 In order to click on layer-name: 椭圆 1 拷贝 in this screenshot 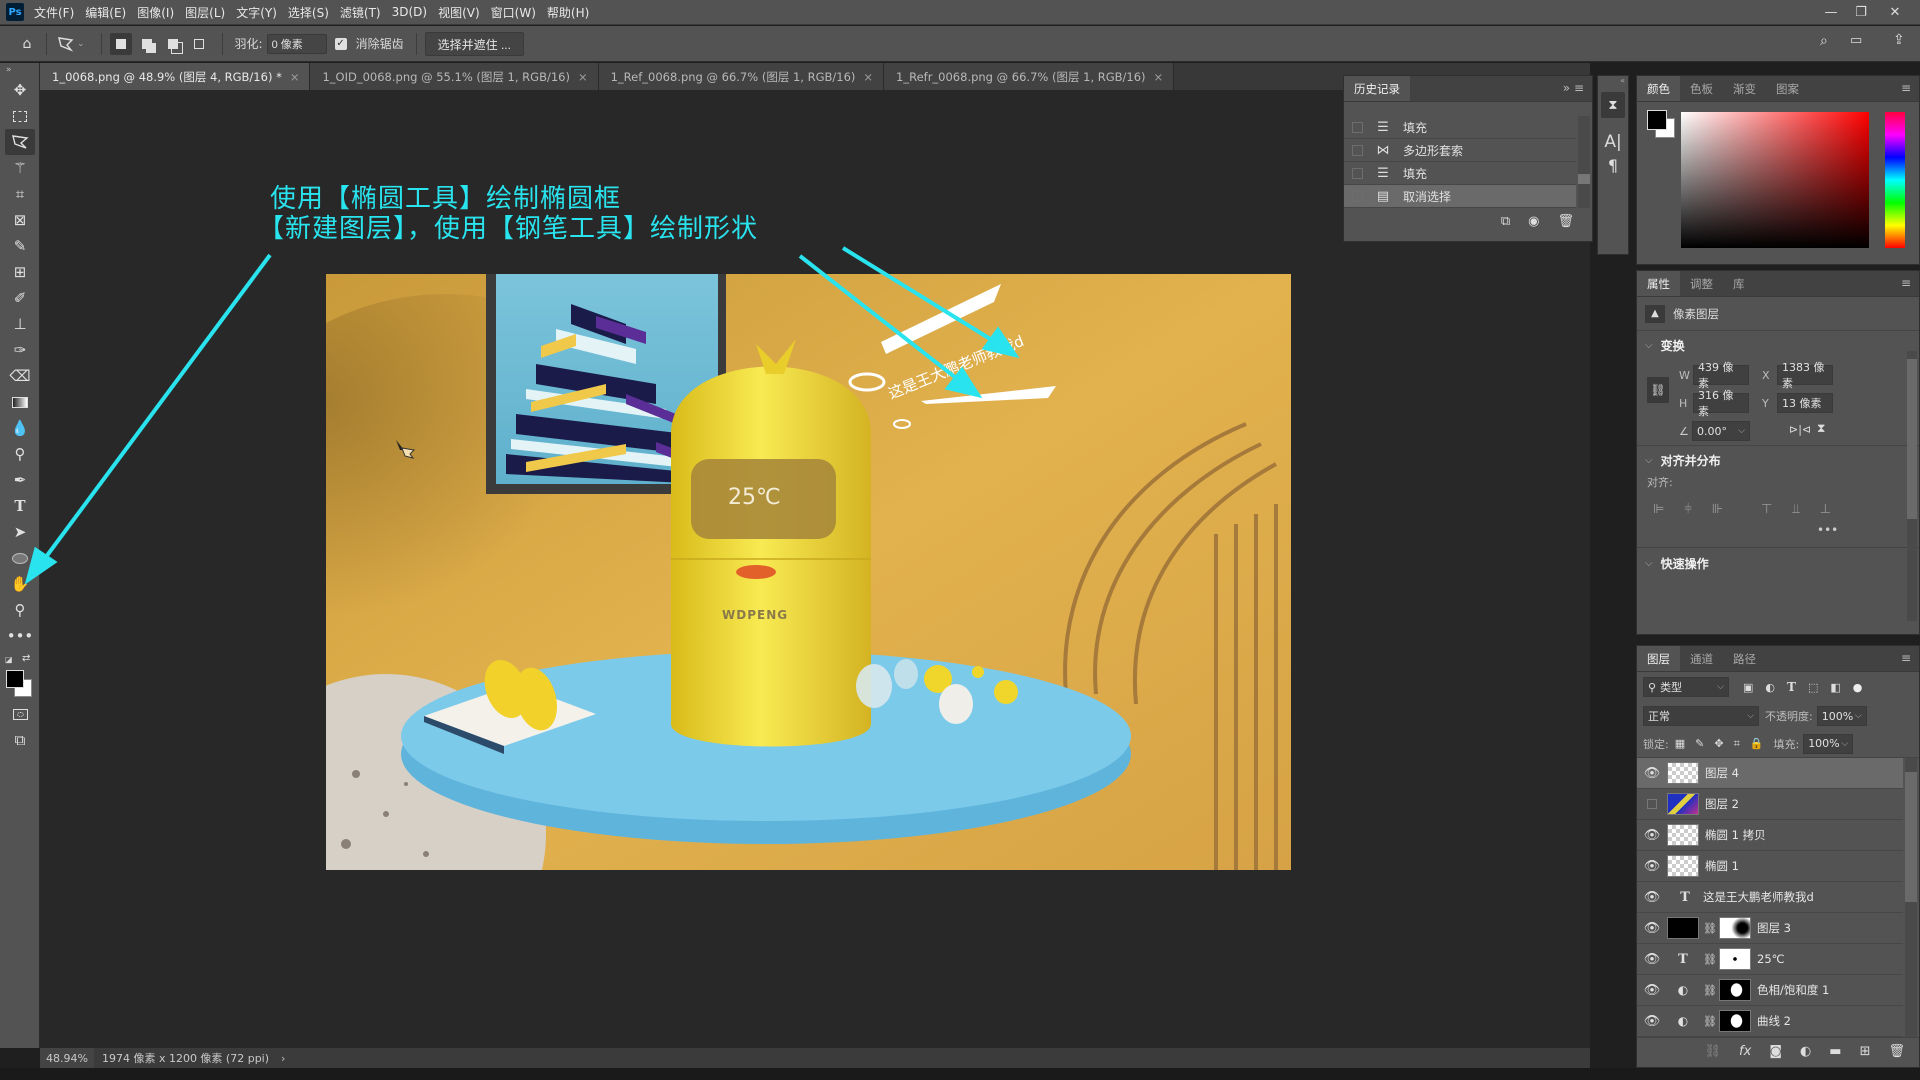, I will do `click(1735, 835)`.